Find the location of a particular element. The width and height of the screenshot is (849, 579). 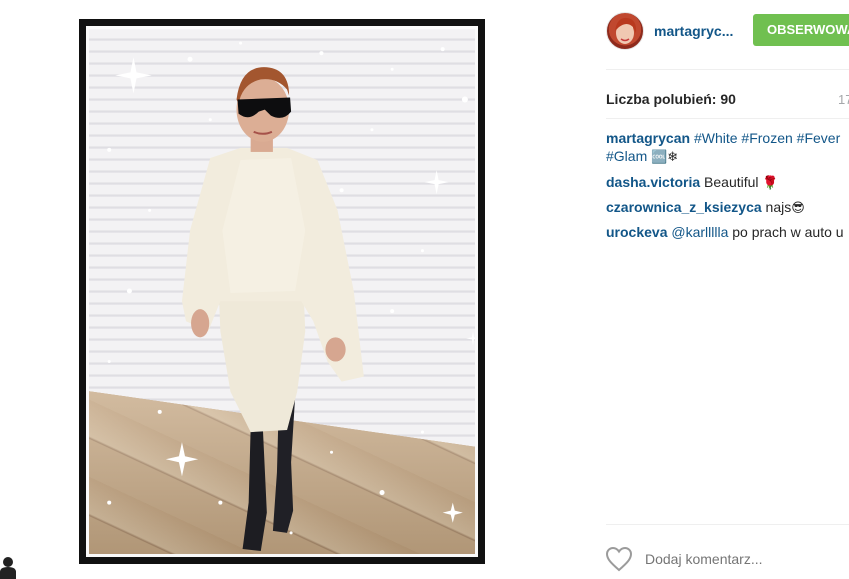

comment-author: dasha.victoria is located at coordinates (653, 182).